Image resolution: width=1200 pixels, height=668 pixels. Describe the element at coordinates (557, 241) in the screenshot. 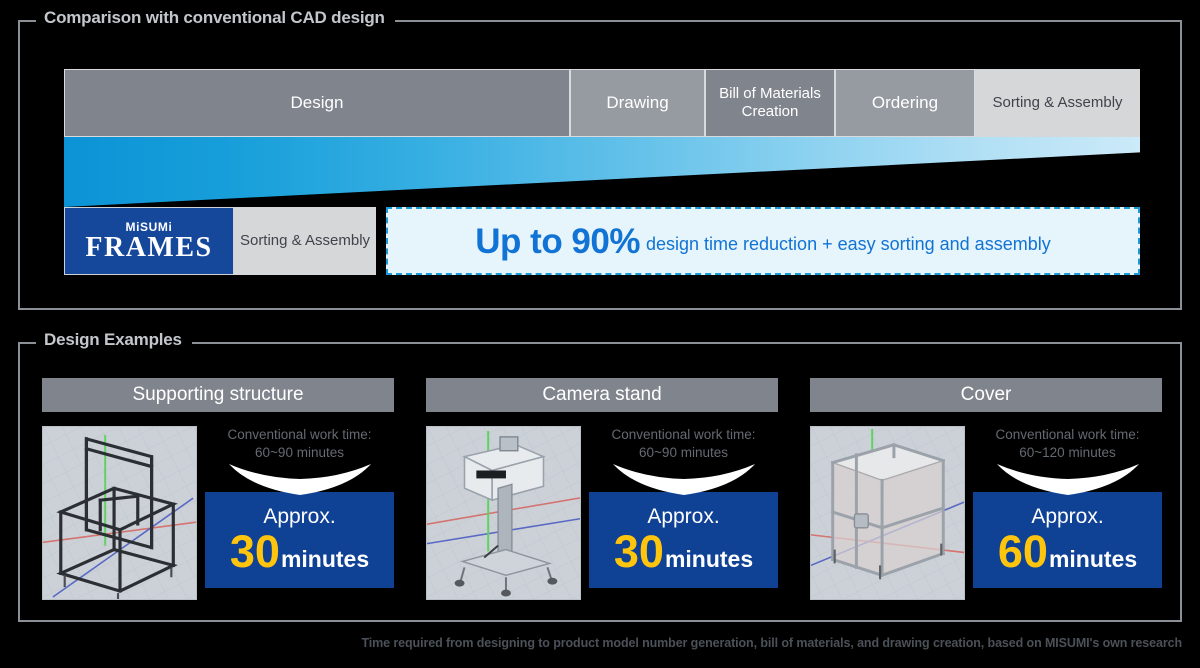

I see `result-headline: Up to 90%` at that location.